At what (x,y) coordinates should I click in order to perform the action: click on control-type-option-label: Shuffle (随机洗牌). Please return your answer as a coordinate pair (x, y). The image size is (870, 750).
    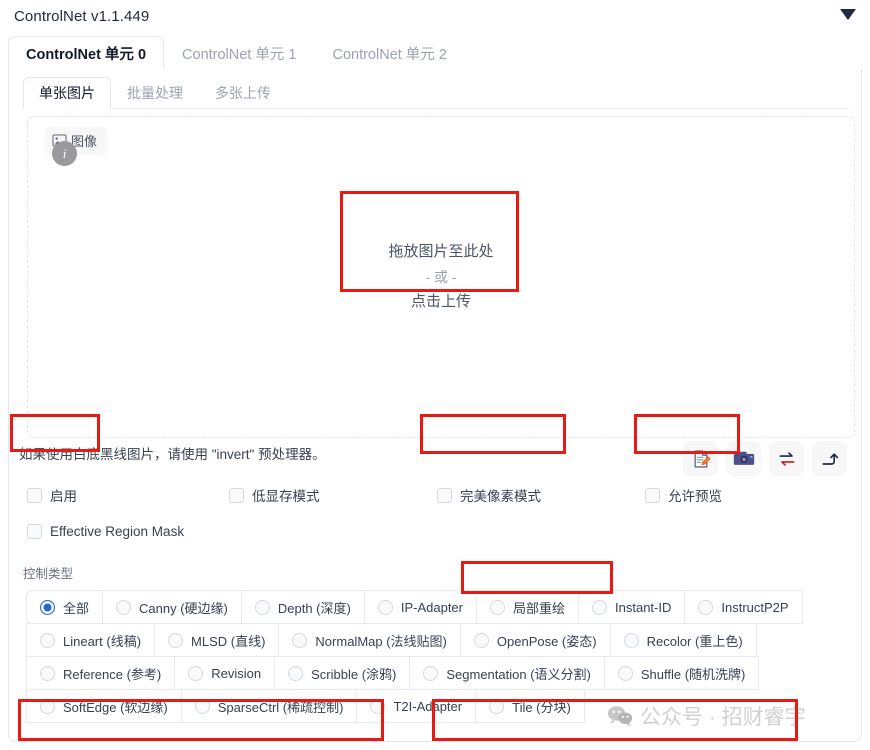
    Looking at the image, I should click on (693, 674).